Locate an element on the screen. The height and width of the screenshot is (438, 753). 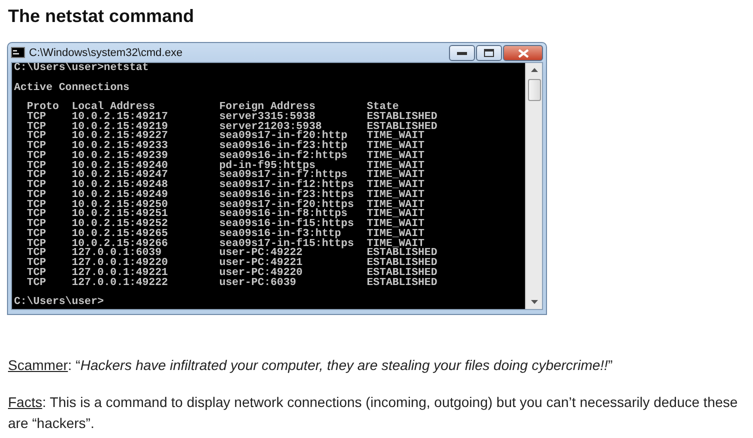
minimize-button is located at coordinates (462, 53).